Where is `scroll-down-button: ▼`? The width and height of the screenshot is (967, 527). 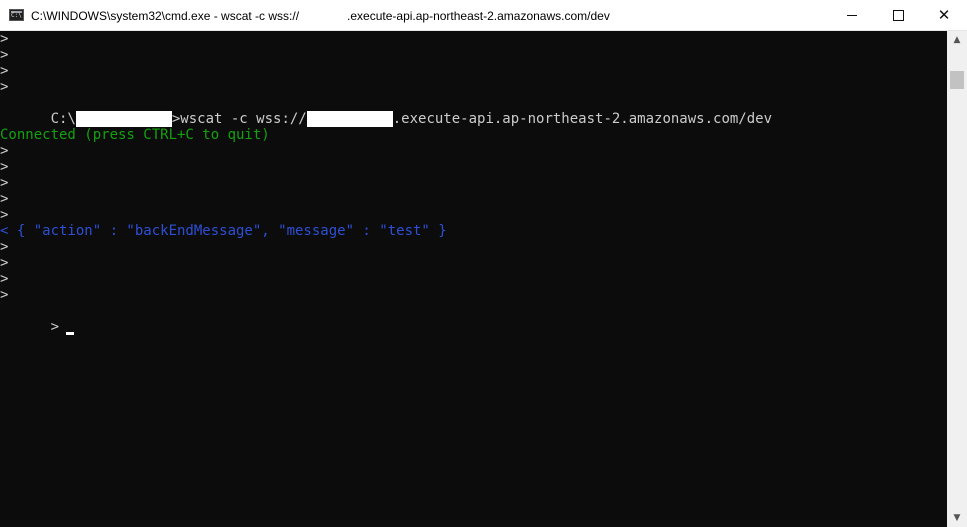
scroll-down-button: ▼ is located at coordinates (957, 518).